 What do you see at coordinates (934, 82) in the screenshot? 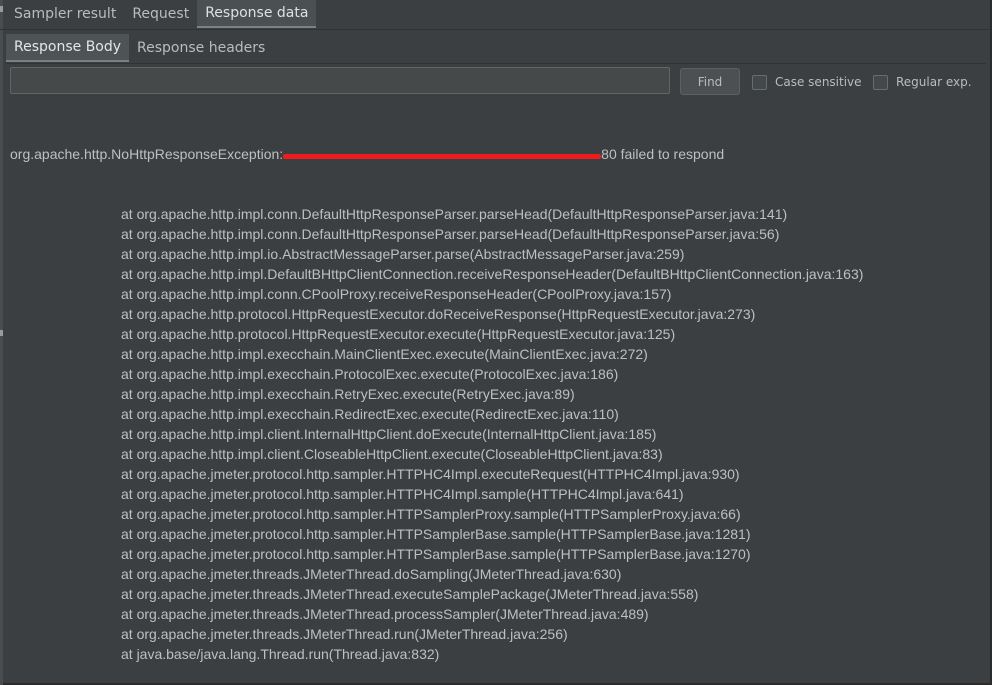
I see `regular-exp-label: Regular exp.` at bounding box center [934, 82].